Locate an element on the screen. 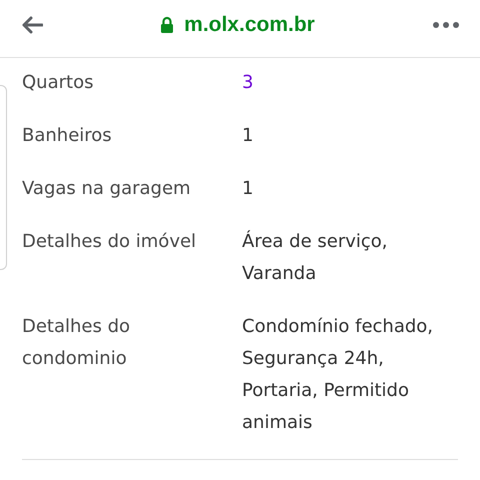 This screenshot has height=480, width=480. detail-label: Vagas na garagem is located at coordinates (107, 189).